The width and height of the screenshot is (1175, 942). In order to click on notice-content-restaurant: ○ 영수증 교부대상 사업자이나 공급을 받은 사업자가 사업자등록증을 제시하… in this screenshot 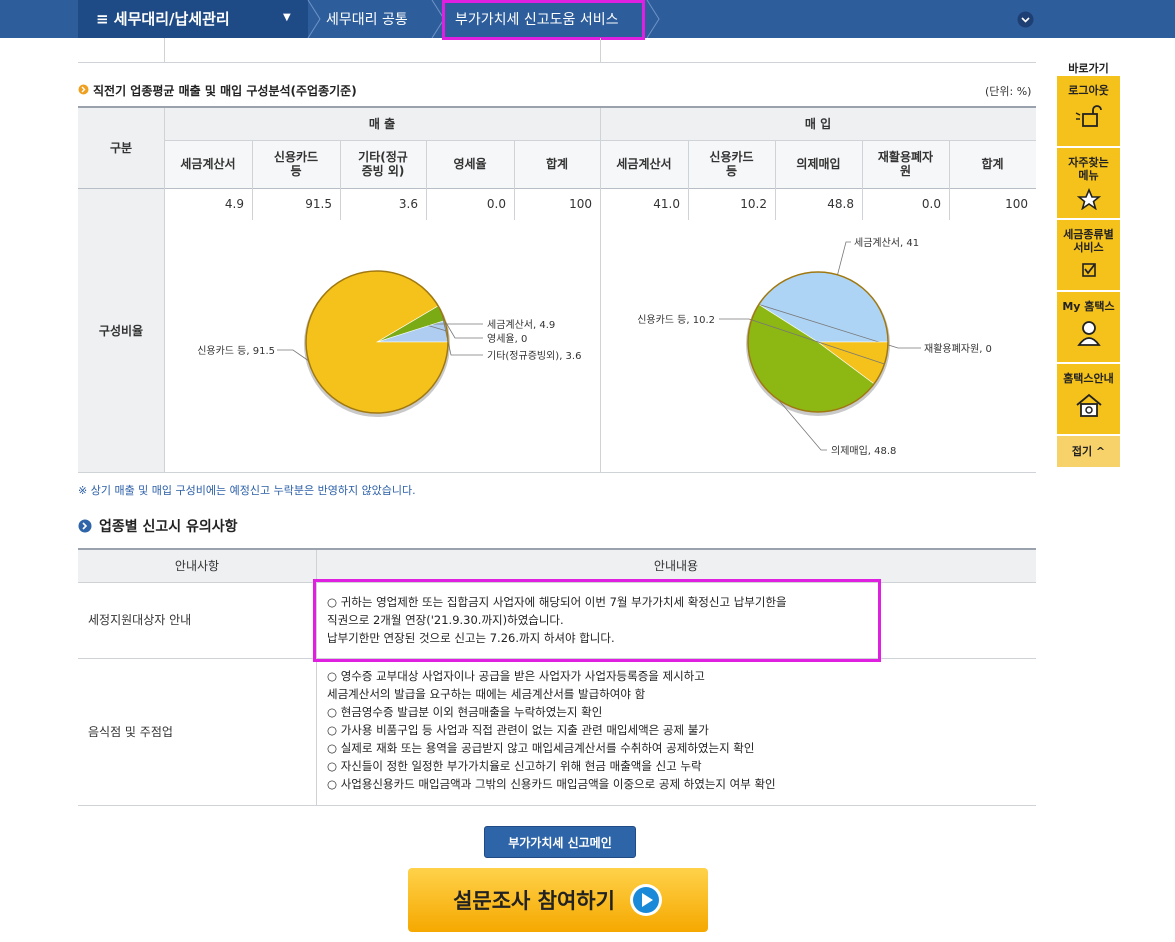, I will do `click(551, 730)`.